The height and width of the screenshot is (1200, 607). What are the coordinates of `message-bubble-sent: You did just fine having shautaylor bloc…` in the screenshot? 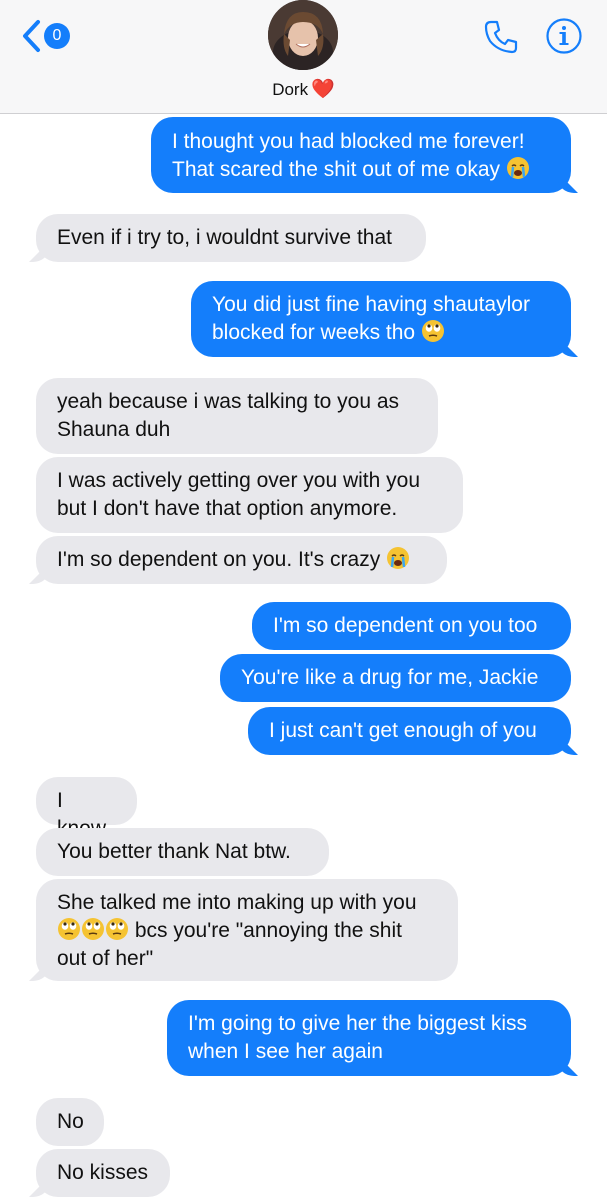 It's located at (381, 319).